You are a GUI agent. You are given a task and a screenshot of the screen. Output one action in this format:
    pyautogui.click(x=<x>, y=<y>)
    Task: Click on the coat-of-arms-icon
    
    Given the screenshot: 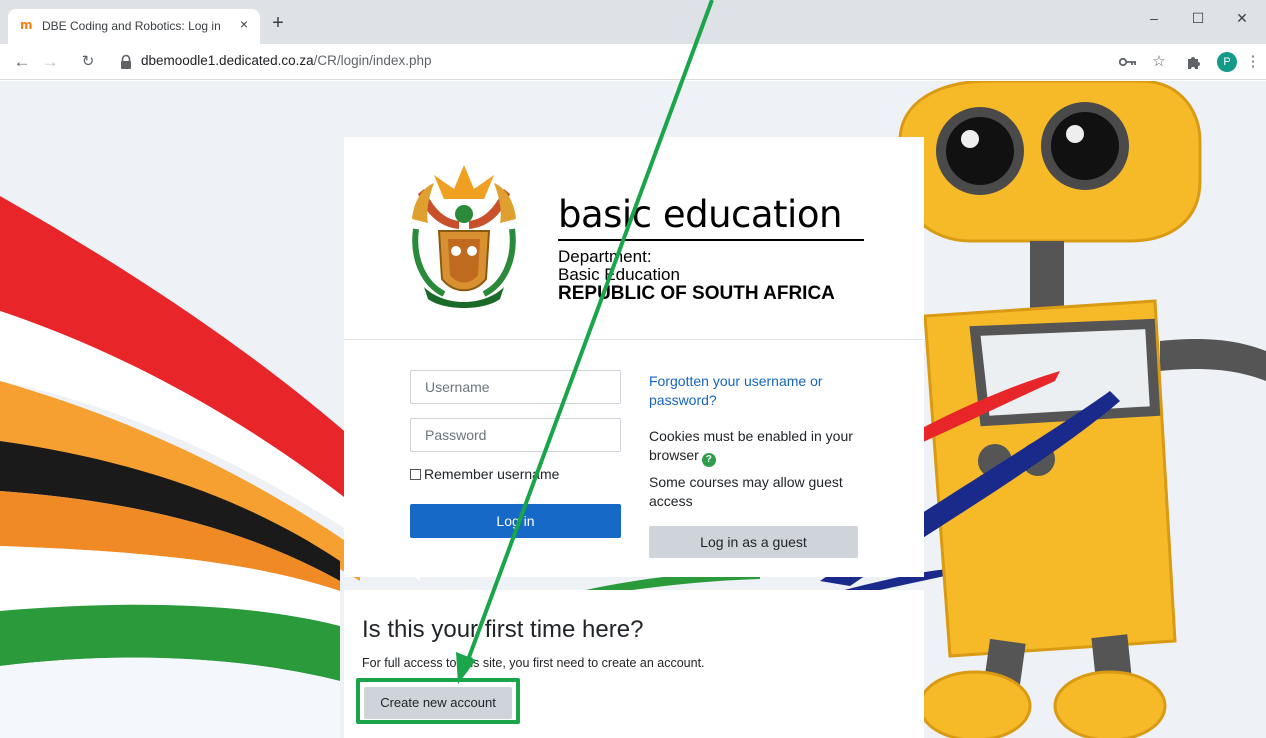 What is the action you would take?
    pyautogui.click(x=464, y=236)
    